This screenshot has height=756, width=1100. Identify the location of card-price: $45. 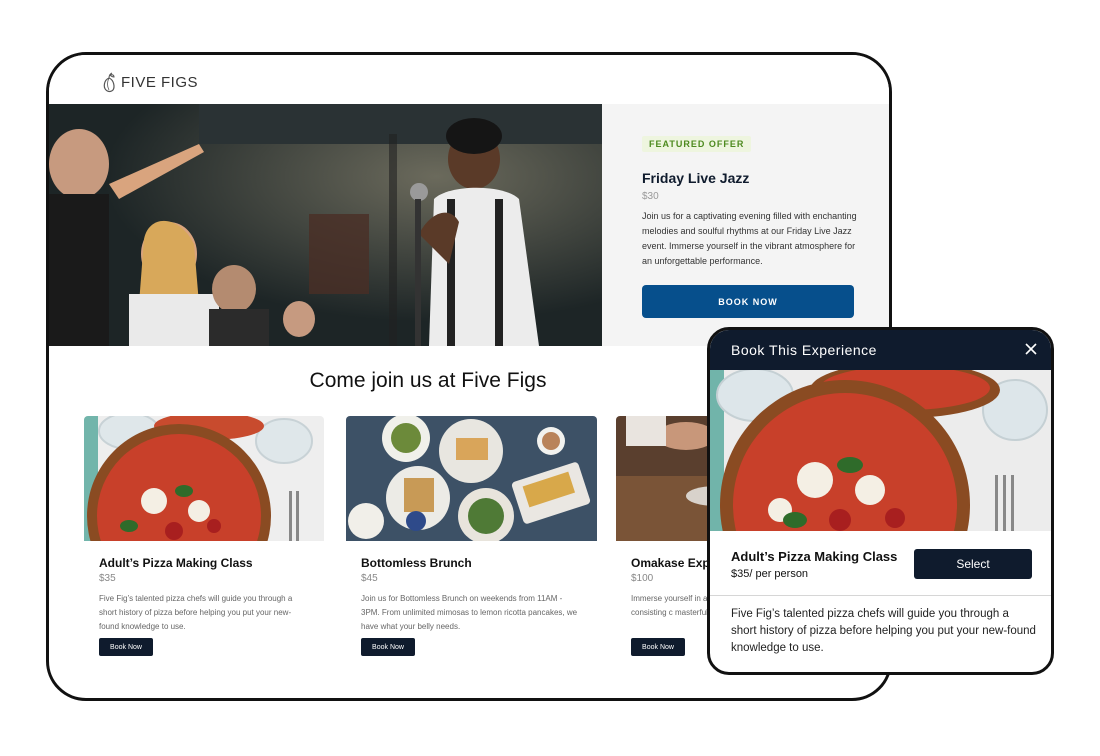
(369, 578).